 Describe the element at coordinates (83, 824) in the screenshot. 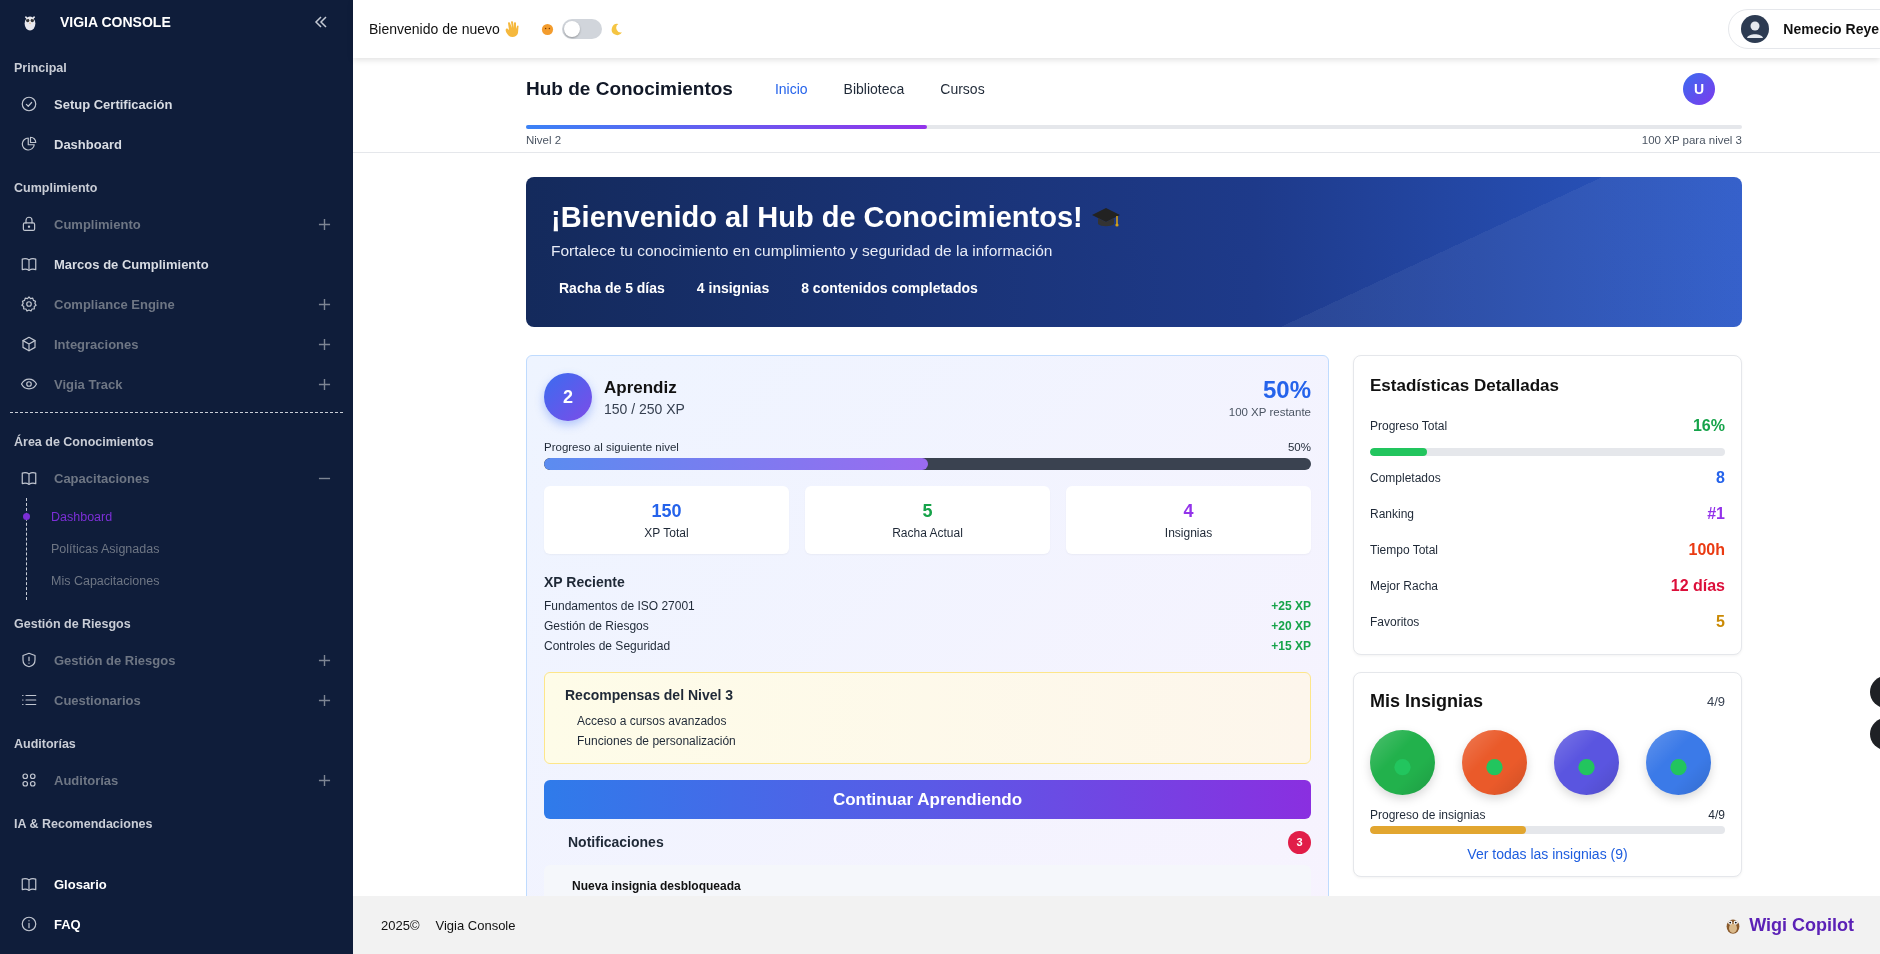

I see `section-heading: IA & Recomendaciones` at that location.